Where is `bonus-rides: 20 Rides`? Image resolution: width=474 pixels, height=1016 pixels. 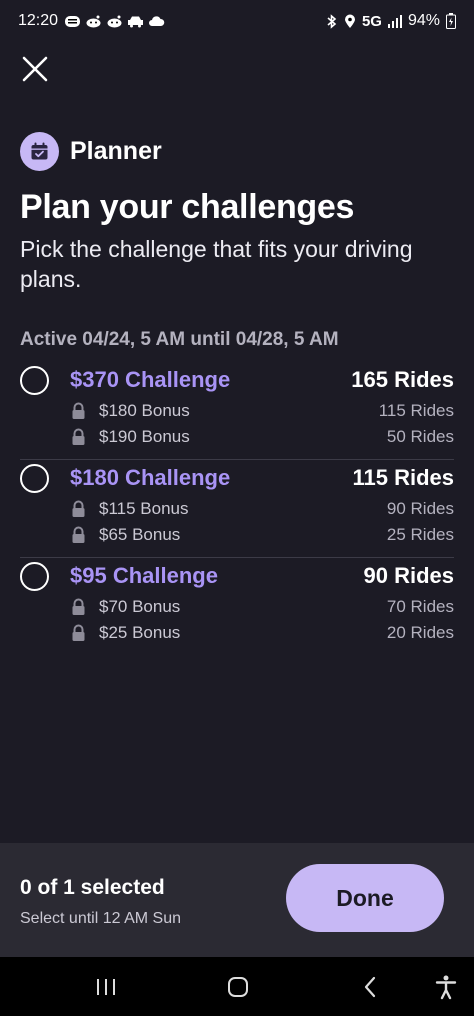
bonus-rides: 20 Rides is located at coordinates (420, 632).